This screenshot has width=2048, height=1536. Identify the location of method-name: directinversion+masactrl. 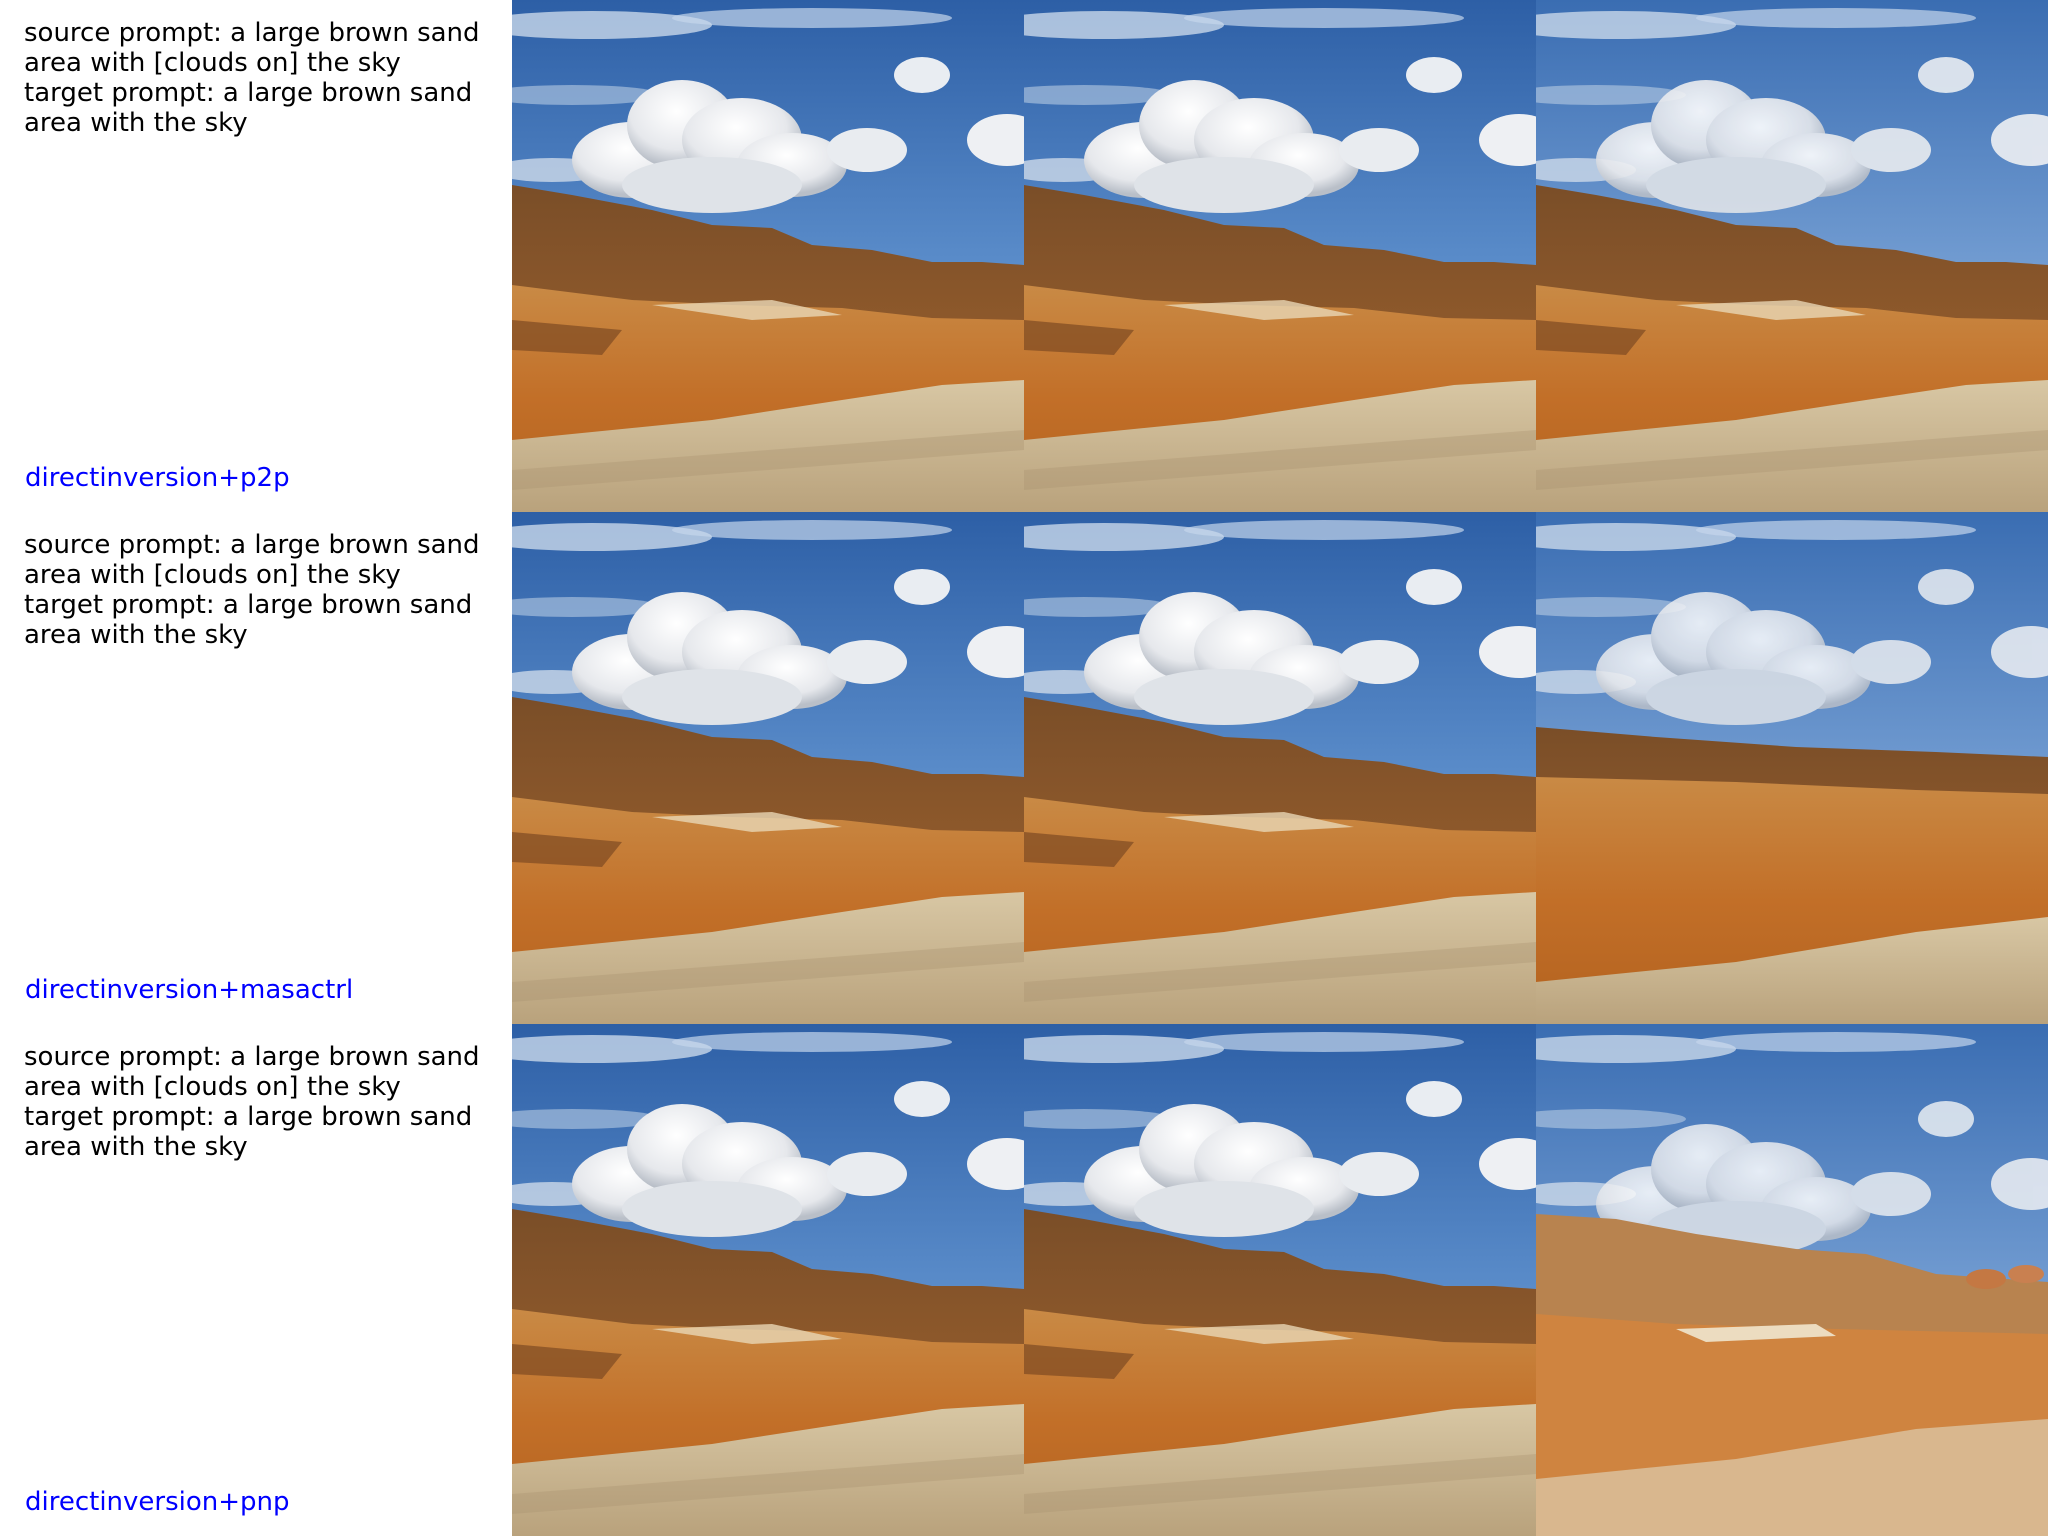
(189, 990).